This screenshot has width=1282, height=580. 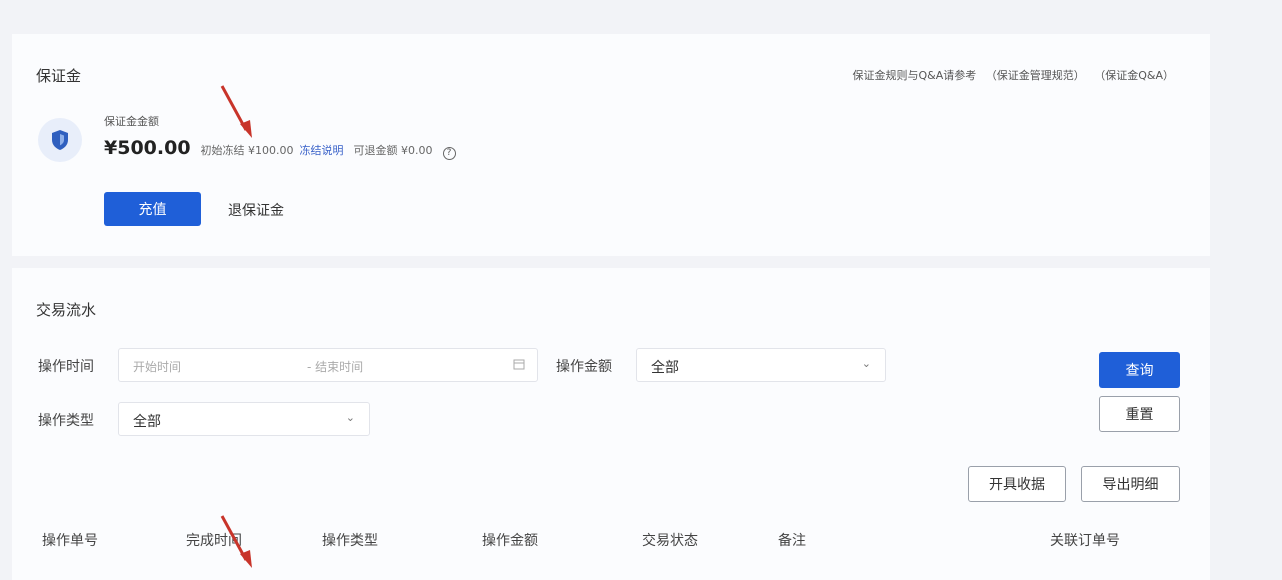 I want to click on column-operation-amount: 操作金额, so click(x=510, y=541).